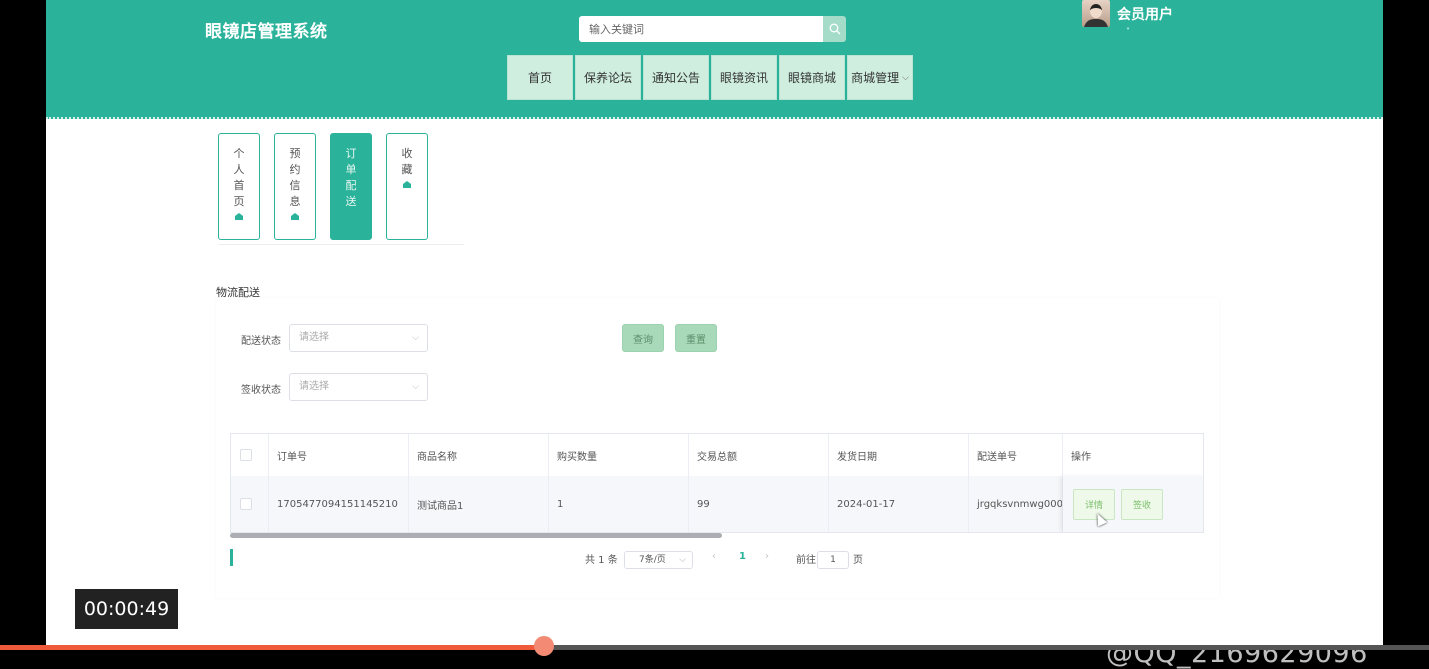 This screenshot has width=1429, height=669. I want to click on video-progress-fill, so click(272, 647).